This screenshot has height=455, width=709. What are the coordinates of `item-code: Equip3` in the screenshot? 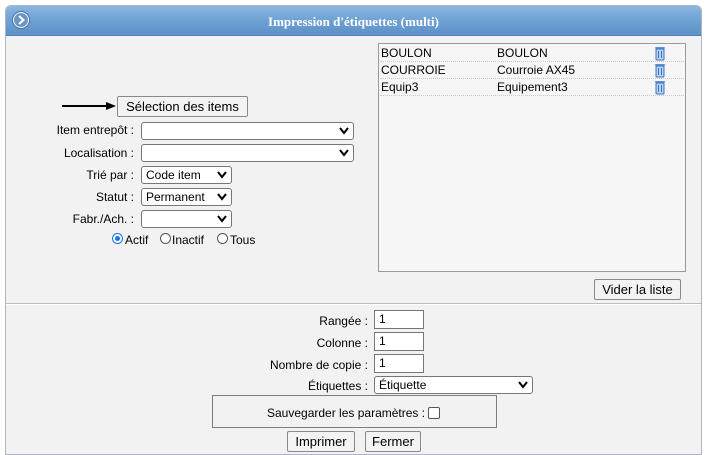 It's located at (400, 87).